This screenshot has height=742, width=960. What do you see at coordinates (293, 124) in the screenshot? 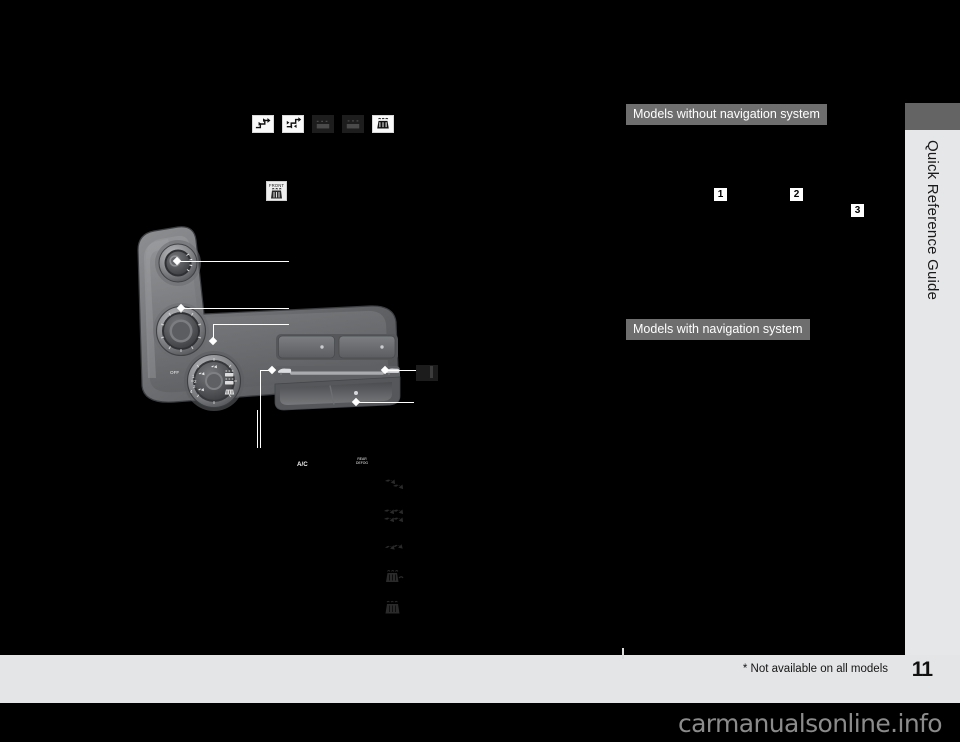
I see `recirculation-icon` at bounding box center [293, 124].